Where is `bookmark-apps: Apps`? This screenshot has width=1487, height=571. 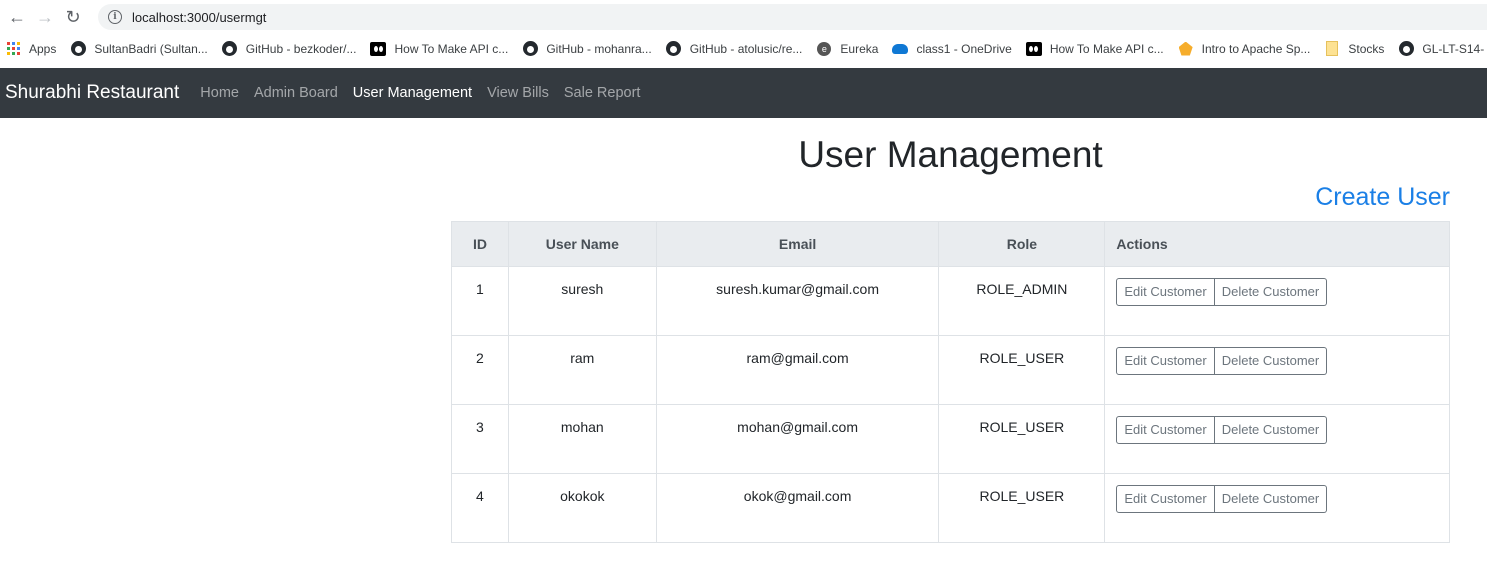 bookmark-apps: Apps is located at coordinates (30, 49).